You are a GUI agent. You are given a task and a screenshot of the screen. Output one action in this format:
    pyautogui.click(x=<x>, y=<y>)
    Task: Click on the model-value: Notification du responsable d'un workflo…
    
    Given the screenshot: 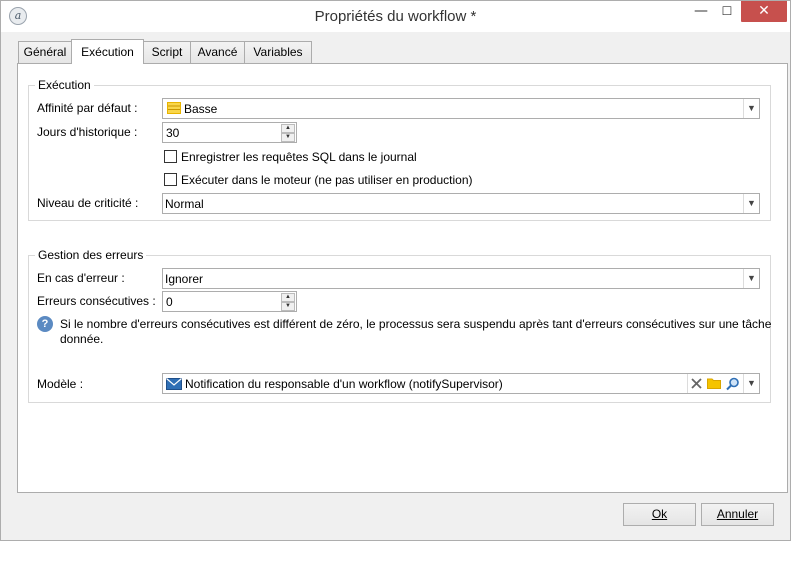 What is the action you would take?
    pyautogui.click(x=344, y=384)
    